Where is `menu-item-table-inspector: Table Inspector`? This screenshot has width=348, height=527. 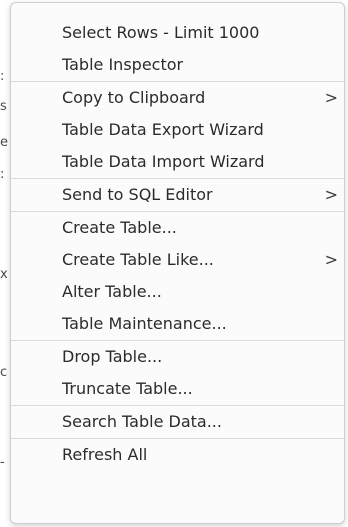 menu-item-table-inspector: Table Inspector is located at coordinates (177, 65).